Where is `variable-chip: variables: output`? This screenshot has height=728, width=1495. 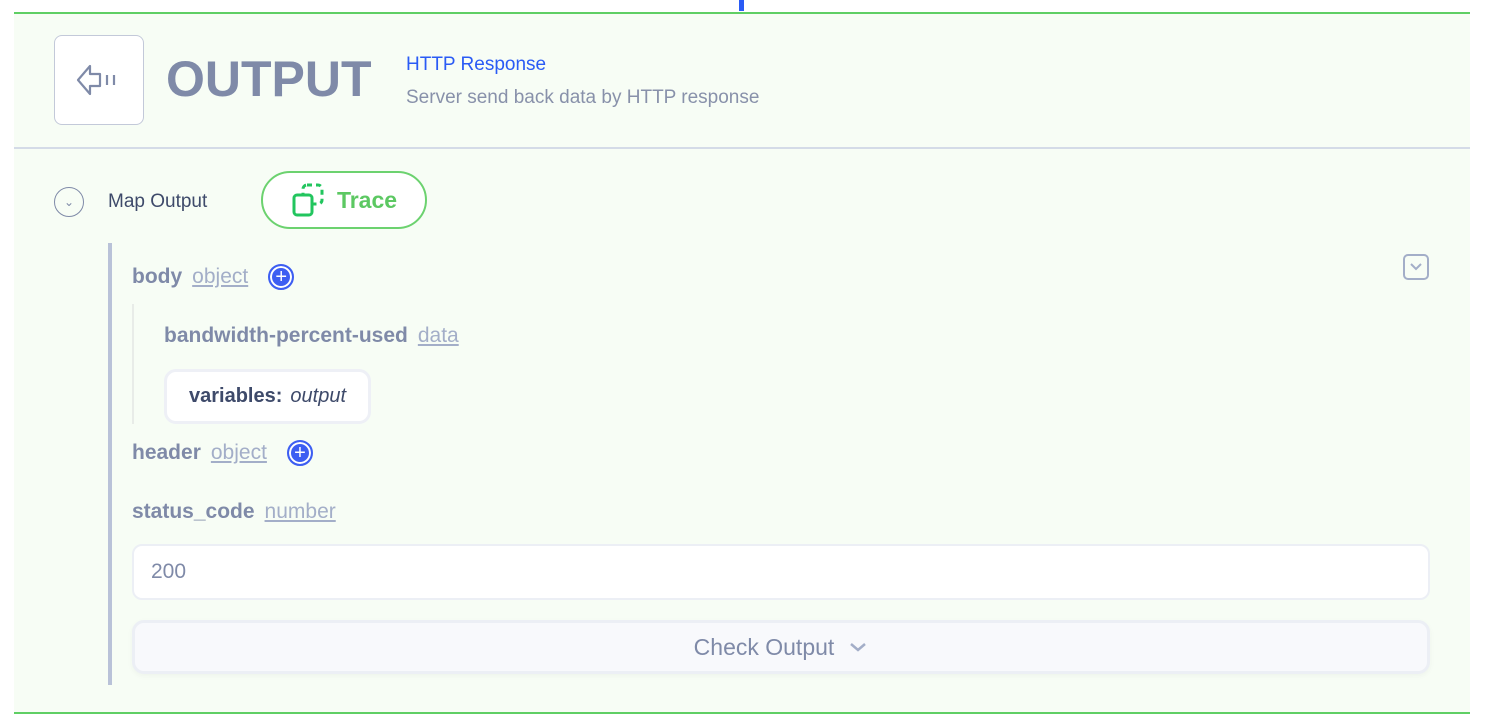
variable-chip: variables: output is located at coordinates (267, 396).